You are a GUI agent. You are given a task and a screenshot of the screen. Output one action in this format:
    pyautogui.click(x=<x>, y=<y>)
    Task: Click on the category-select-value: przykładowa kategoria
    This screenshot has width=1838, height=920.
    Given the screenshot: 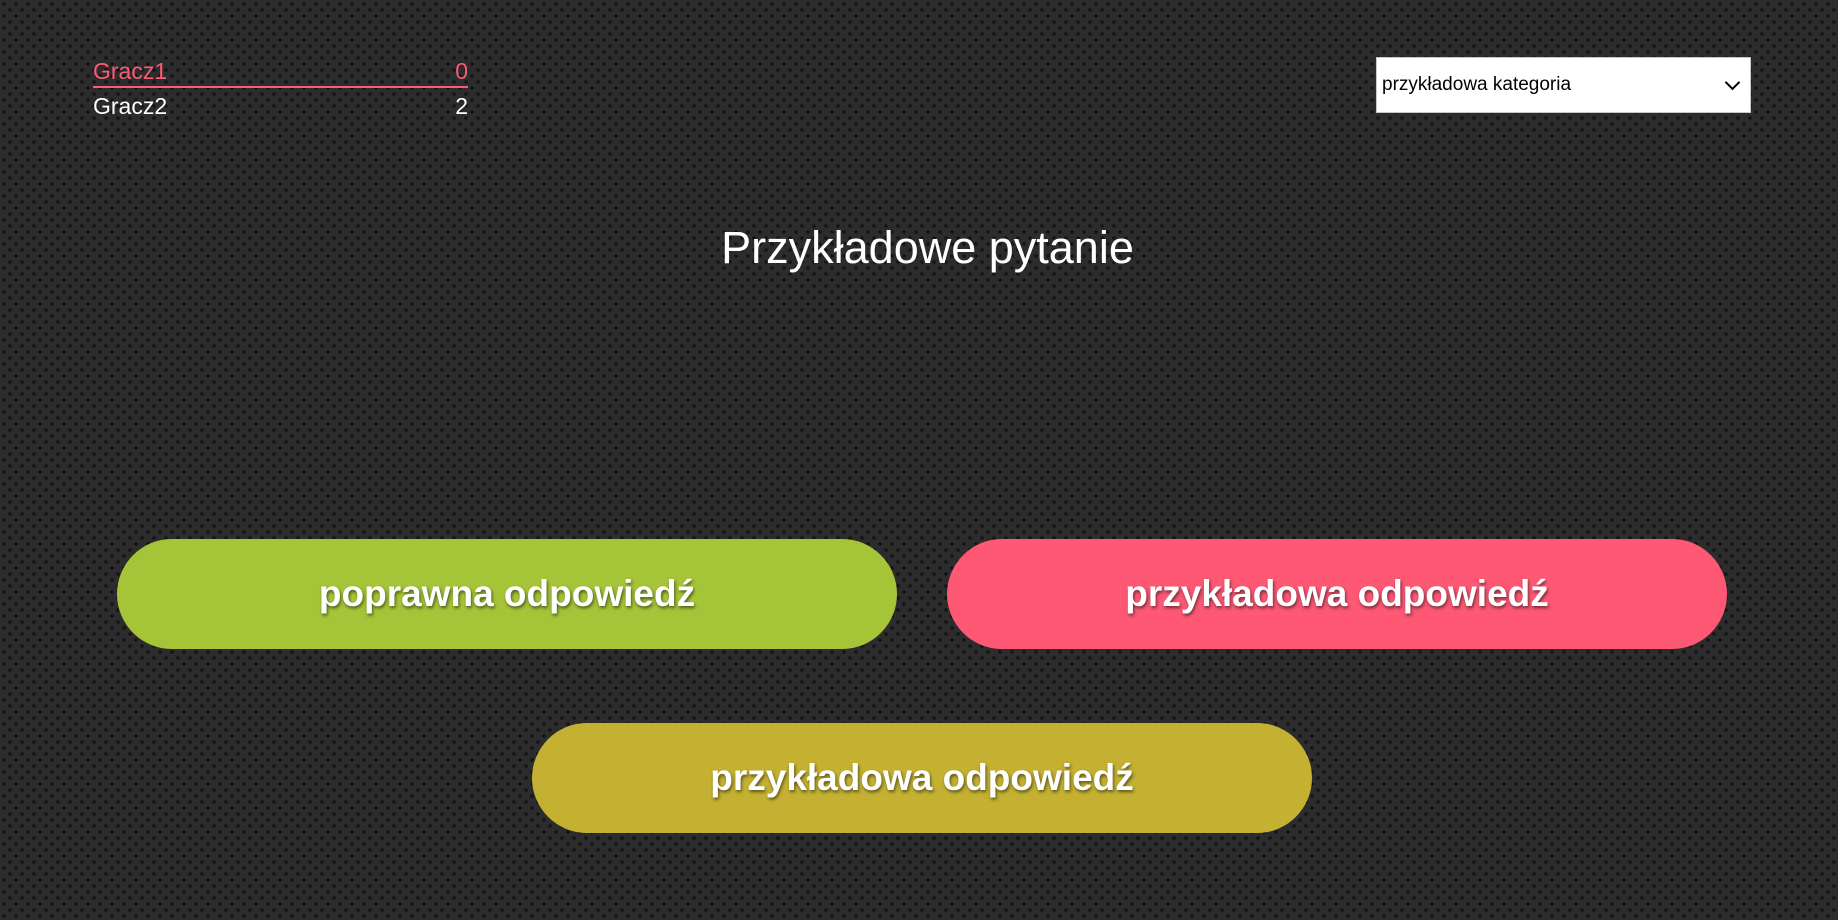 What is the action you would take?
    pyautogui.click(x=1477, y=84)
    